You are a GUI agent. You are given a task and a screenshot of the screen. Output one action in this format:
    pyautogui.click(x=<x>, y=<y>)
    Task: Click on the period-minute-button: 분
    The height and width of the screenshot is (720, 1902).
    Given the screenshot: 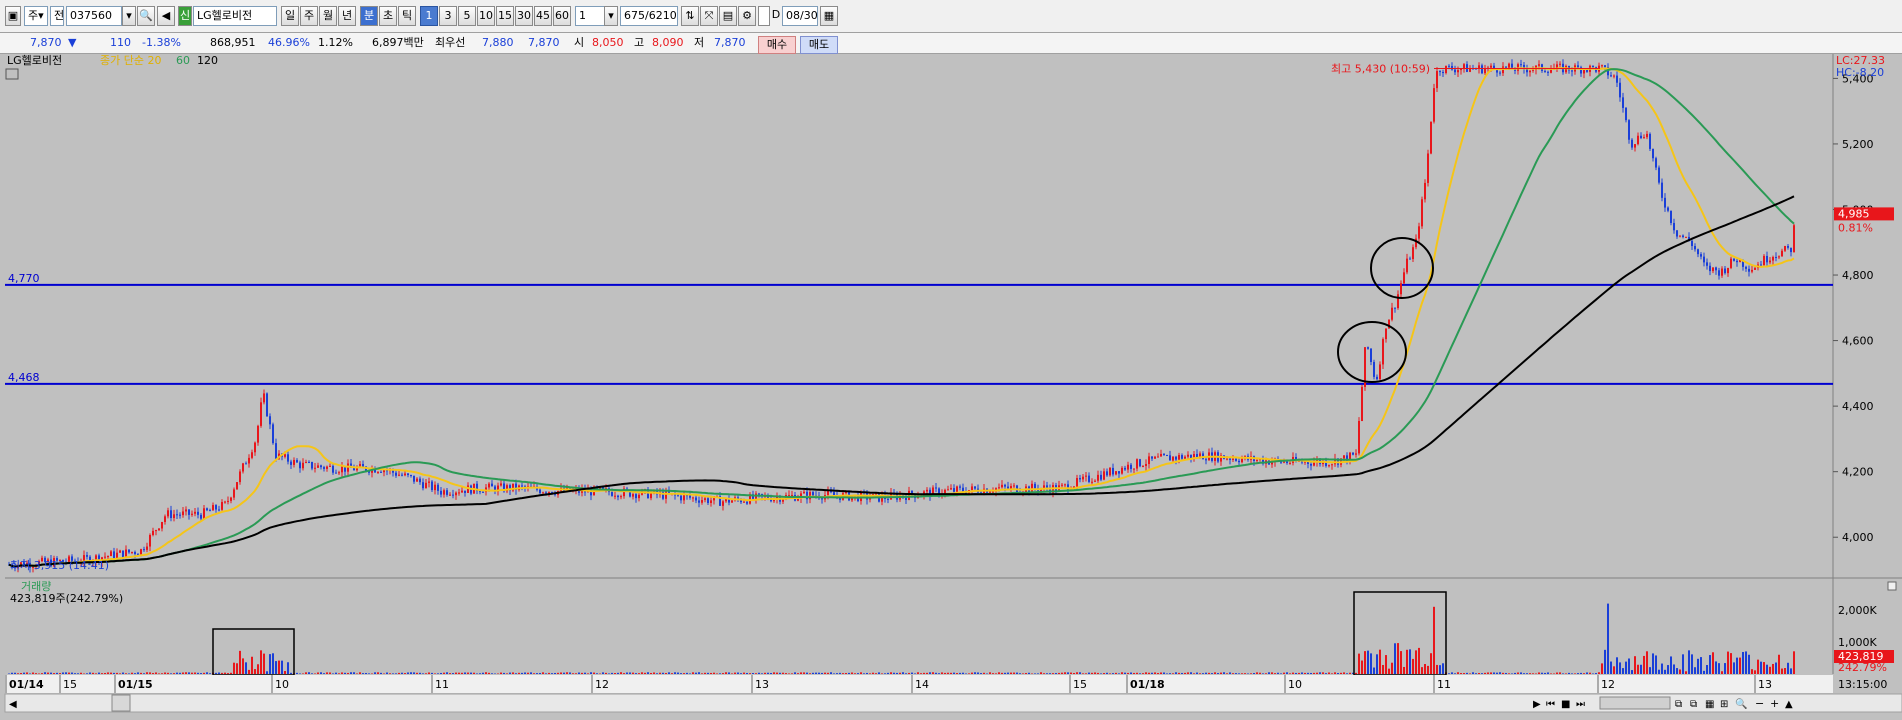 What is the action you would take?
    pyautogui.click(x=369, y=16)
    